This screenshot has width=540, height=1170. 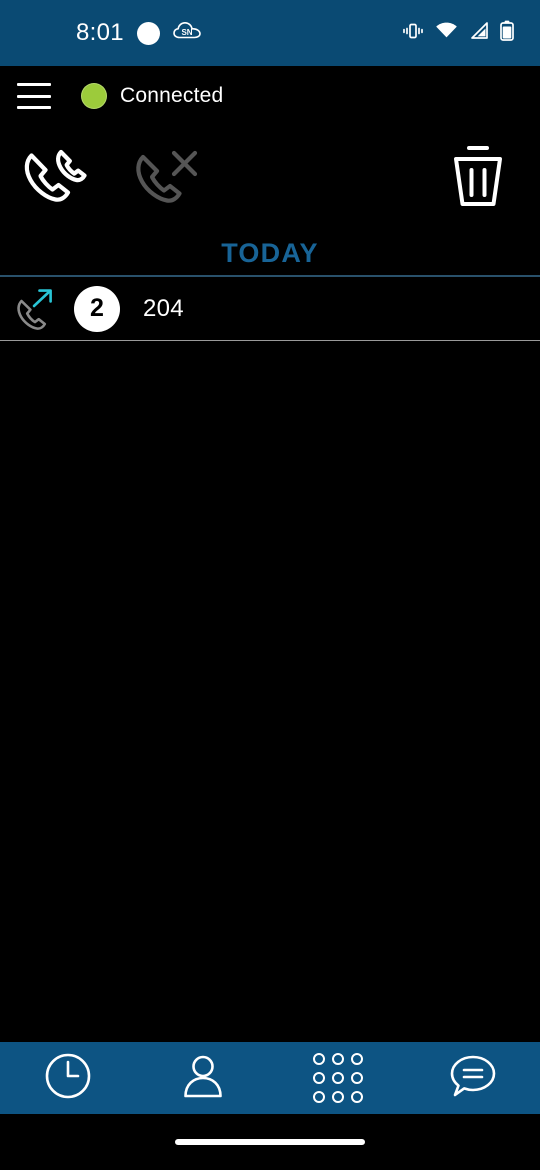 I want to click on tab-recents, so click(x=67, y=1082).